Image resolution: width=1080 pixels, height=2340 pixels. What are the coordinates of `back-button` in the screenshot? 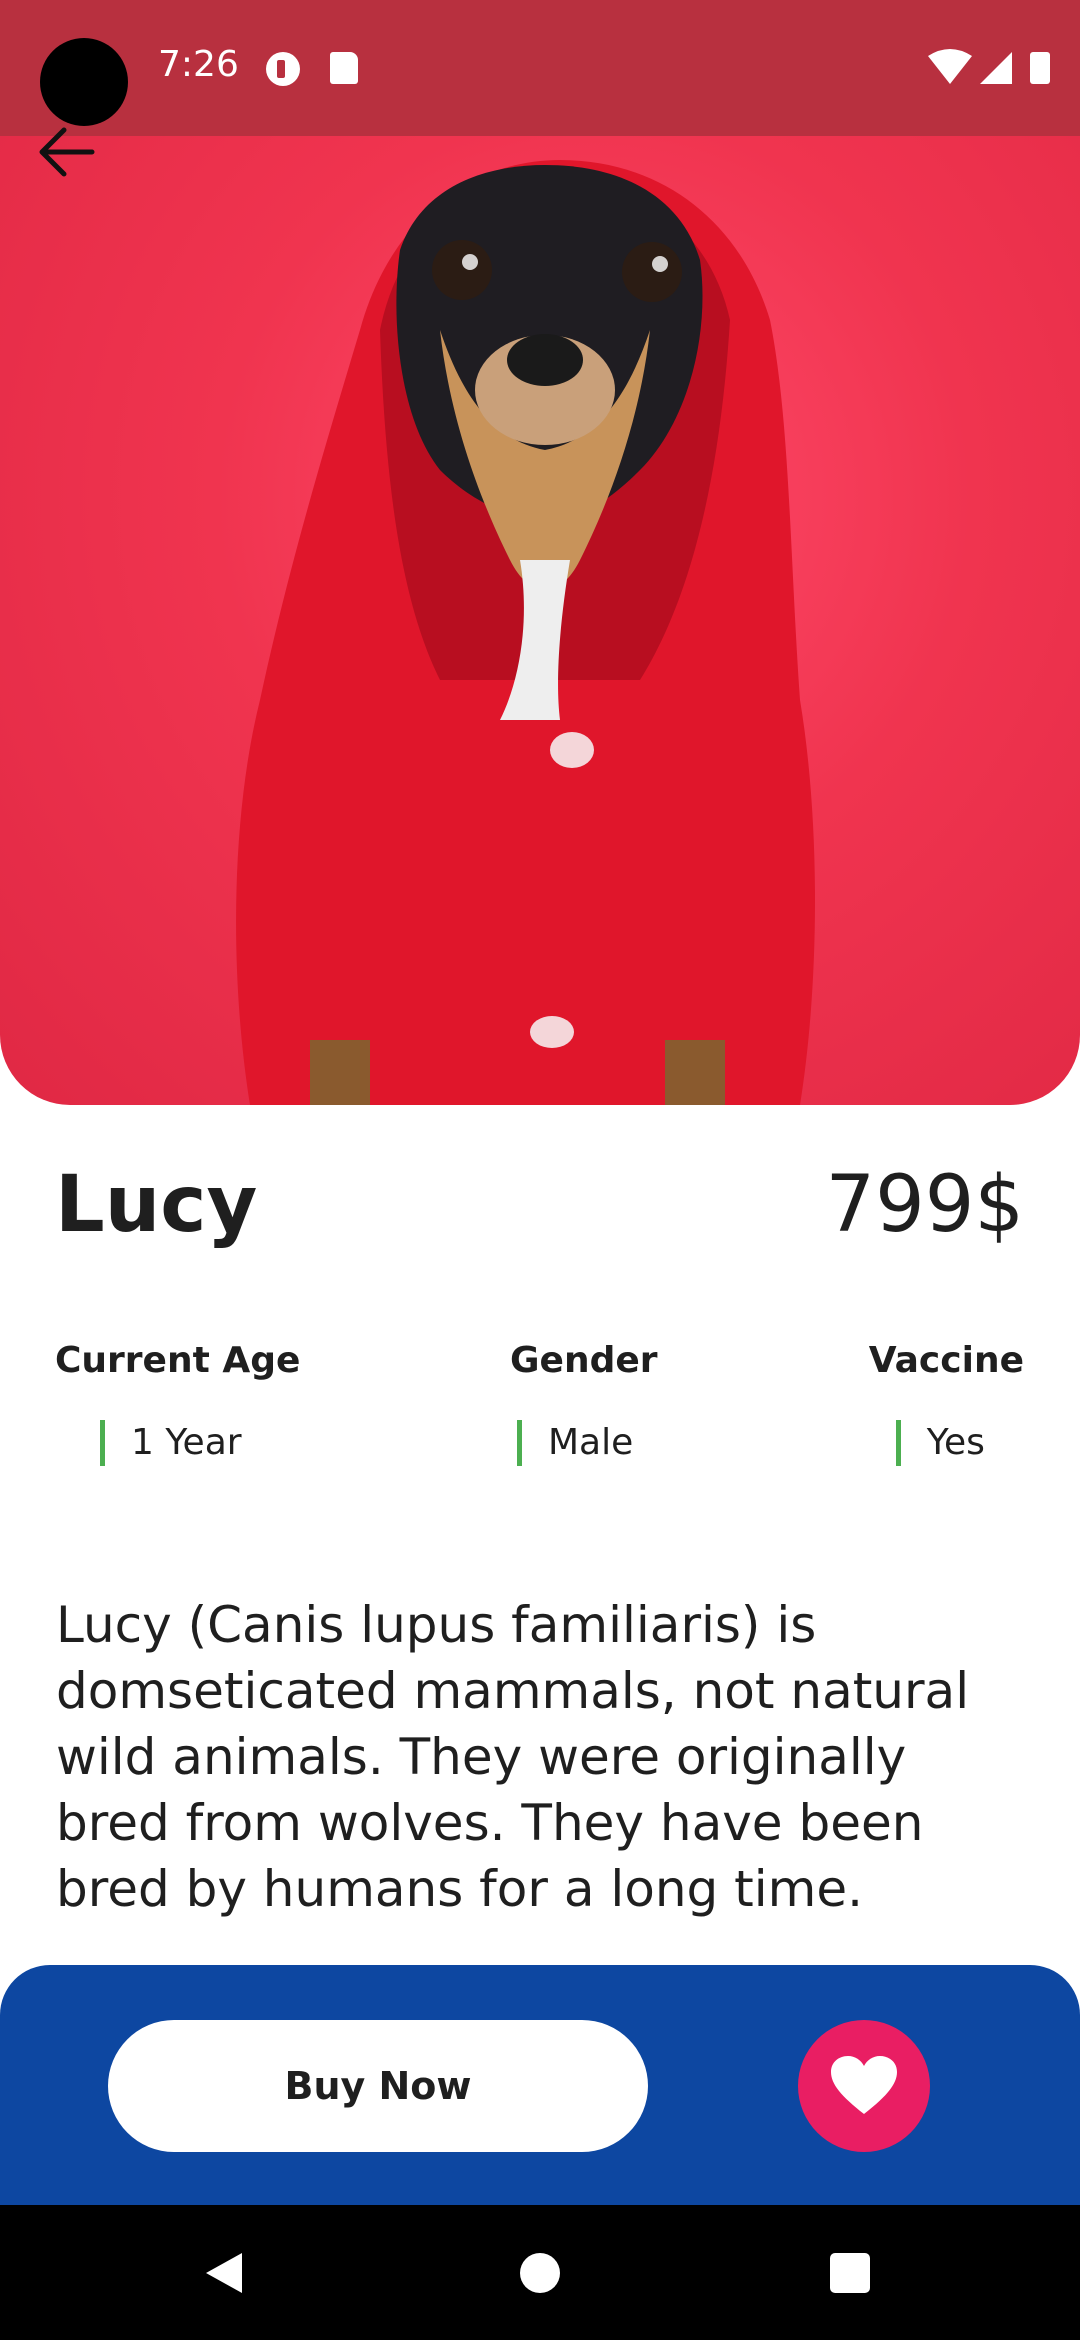 It's located at (70, 152).